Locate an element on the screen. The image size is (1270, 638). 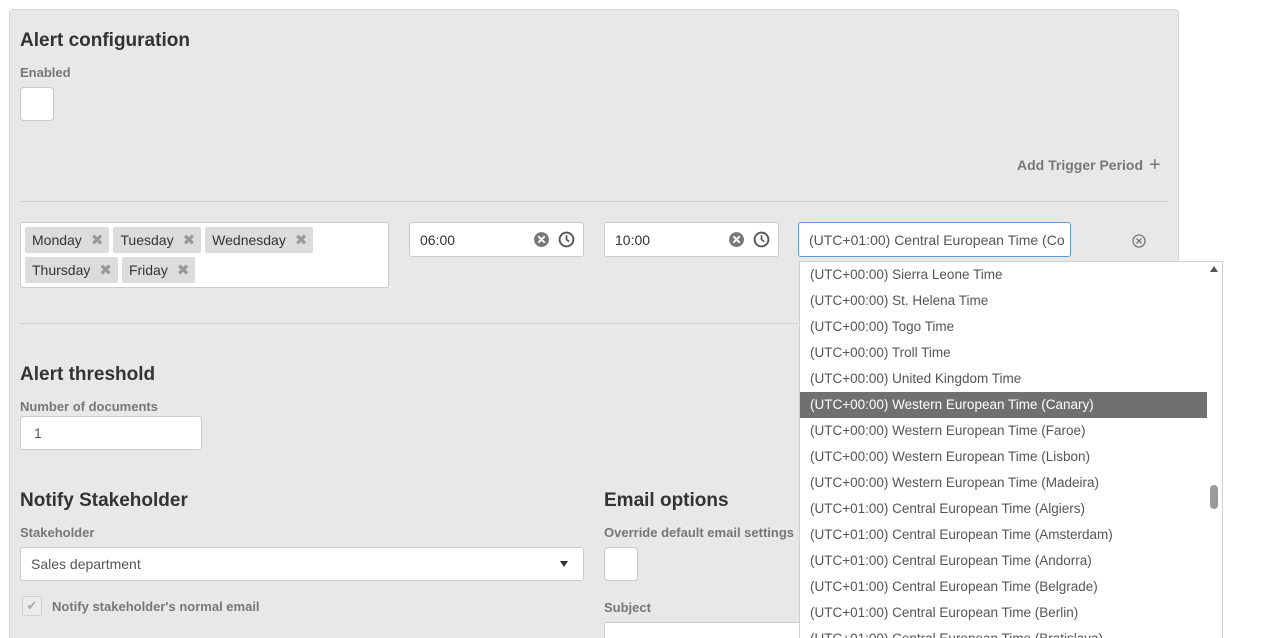
stakeholder-label: Stakeholder is located at coordinates (57, 532).